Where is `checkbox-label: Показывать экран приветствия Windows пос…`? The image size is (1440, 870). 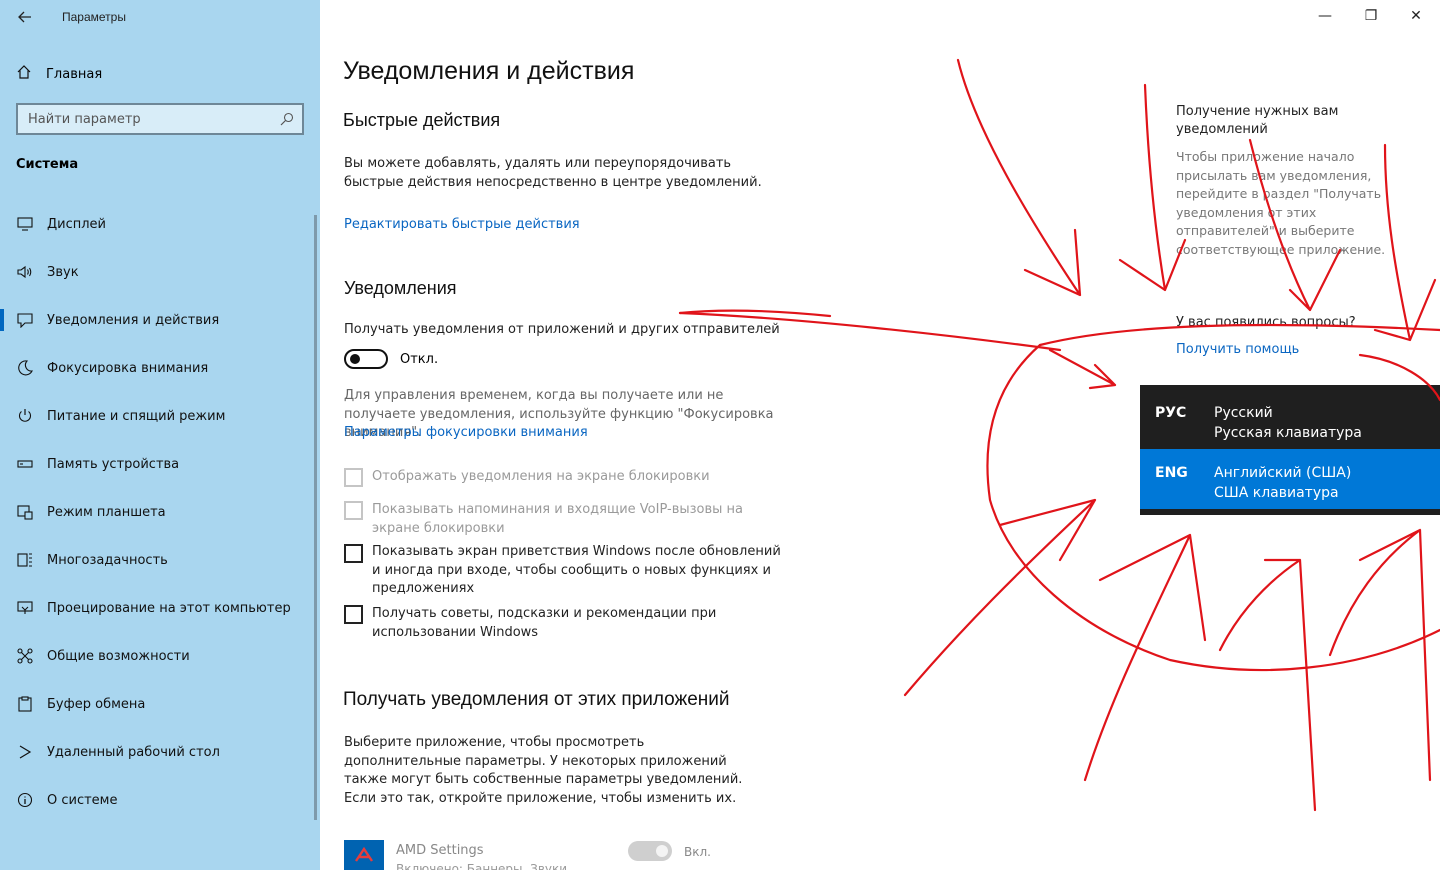 checkbox-label: Показывать экран приветствия Windows пос… is located at coordinates (576, 570).